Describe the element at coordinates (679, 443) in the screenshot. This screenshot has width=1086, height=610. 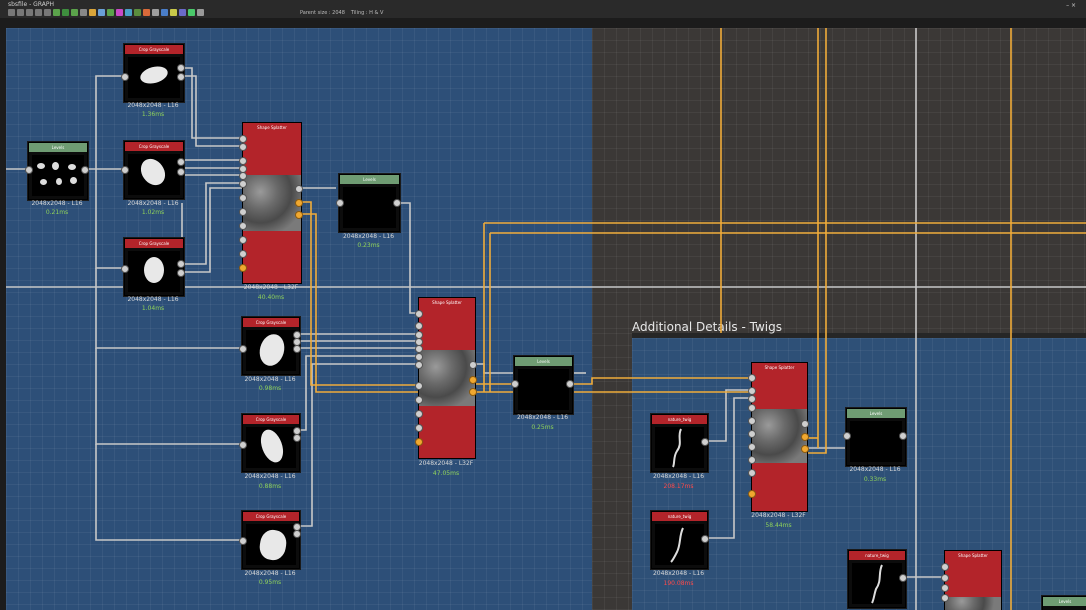
I see `nature-twig-node-1: nature_twig` at that location.